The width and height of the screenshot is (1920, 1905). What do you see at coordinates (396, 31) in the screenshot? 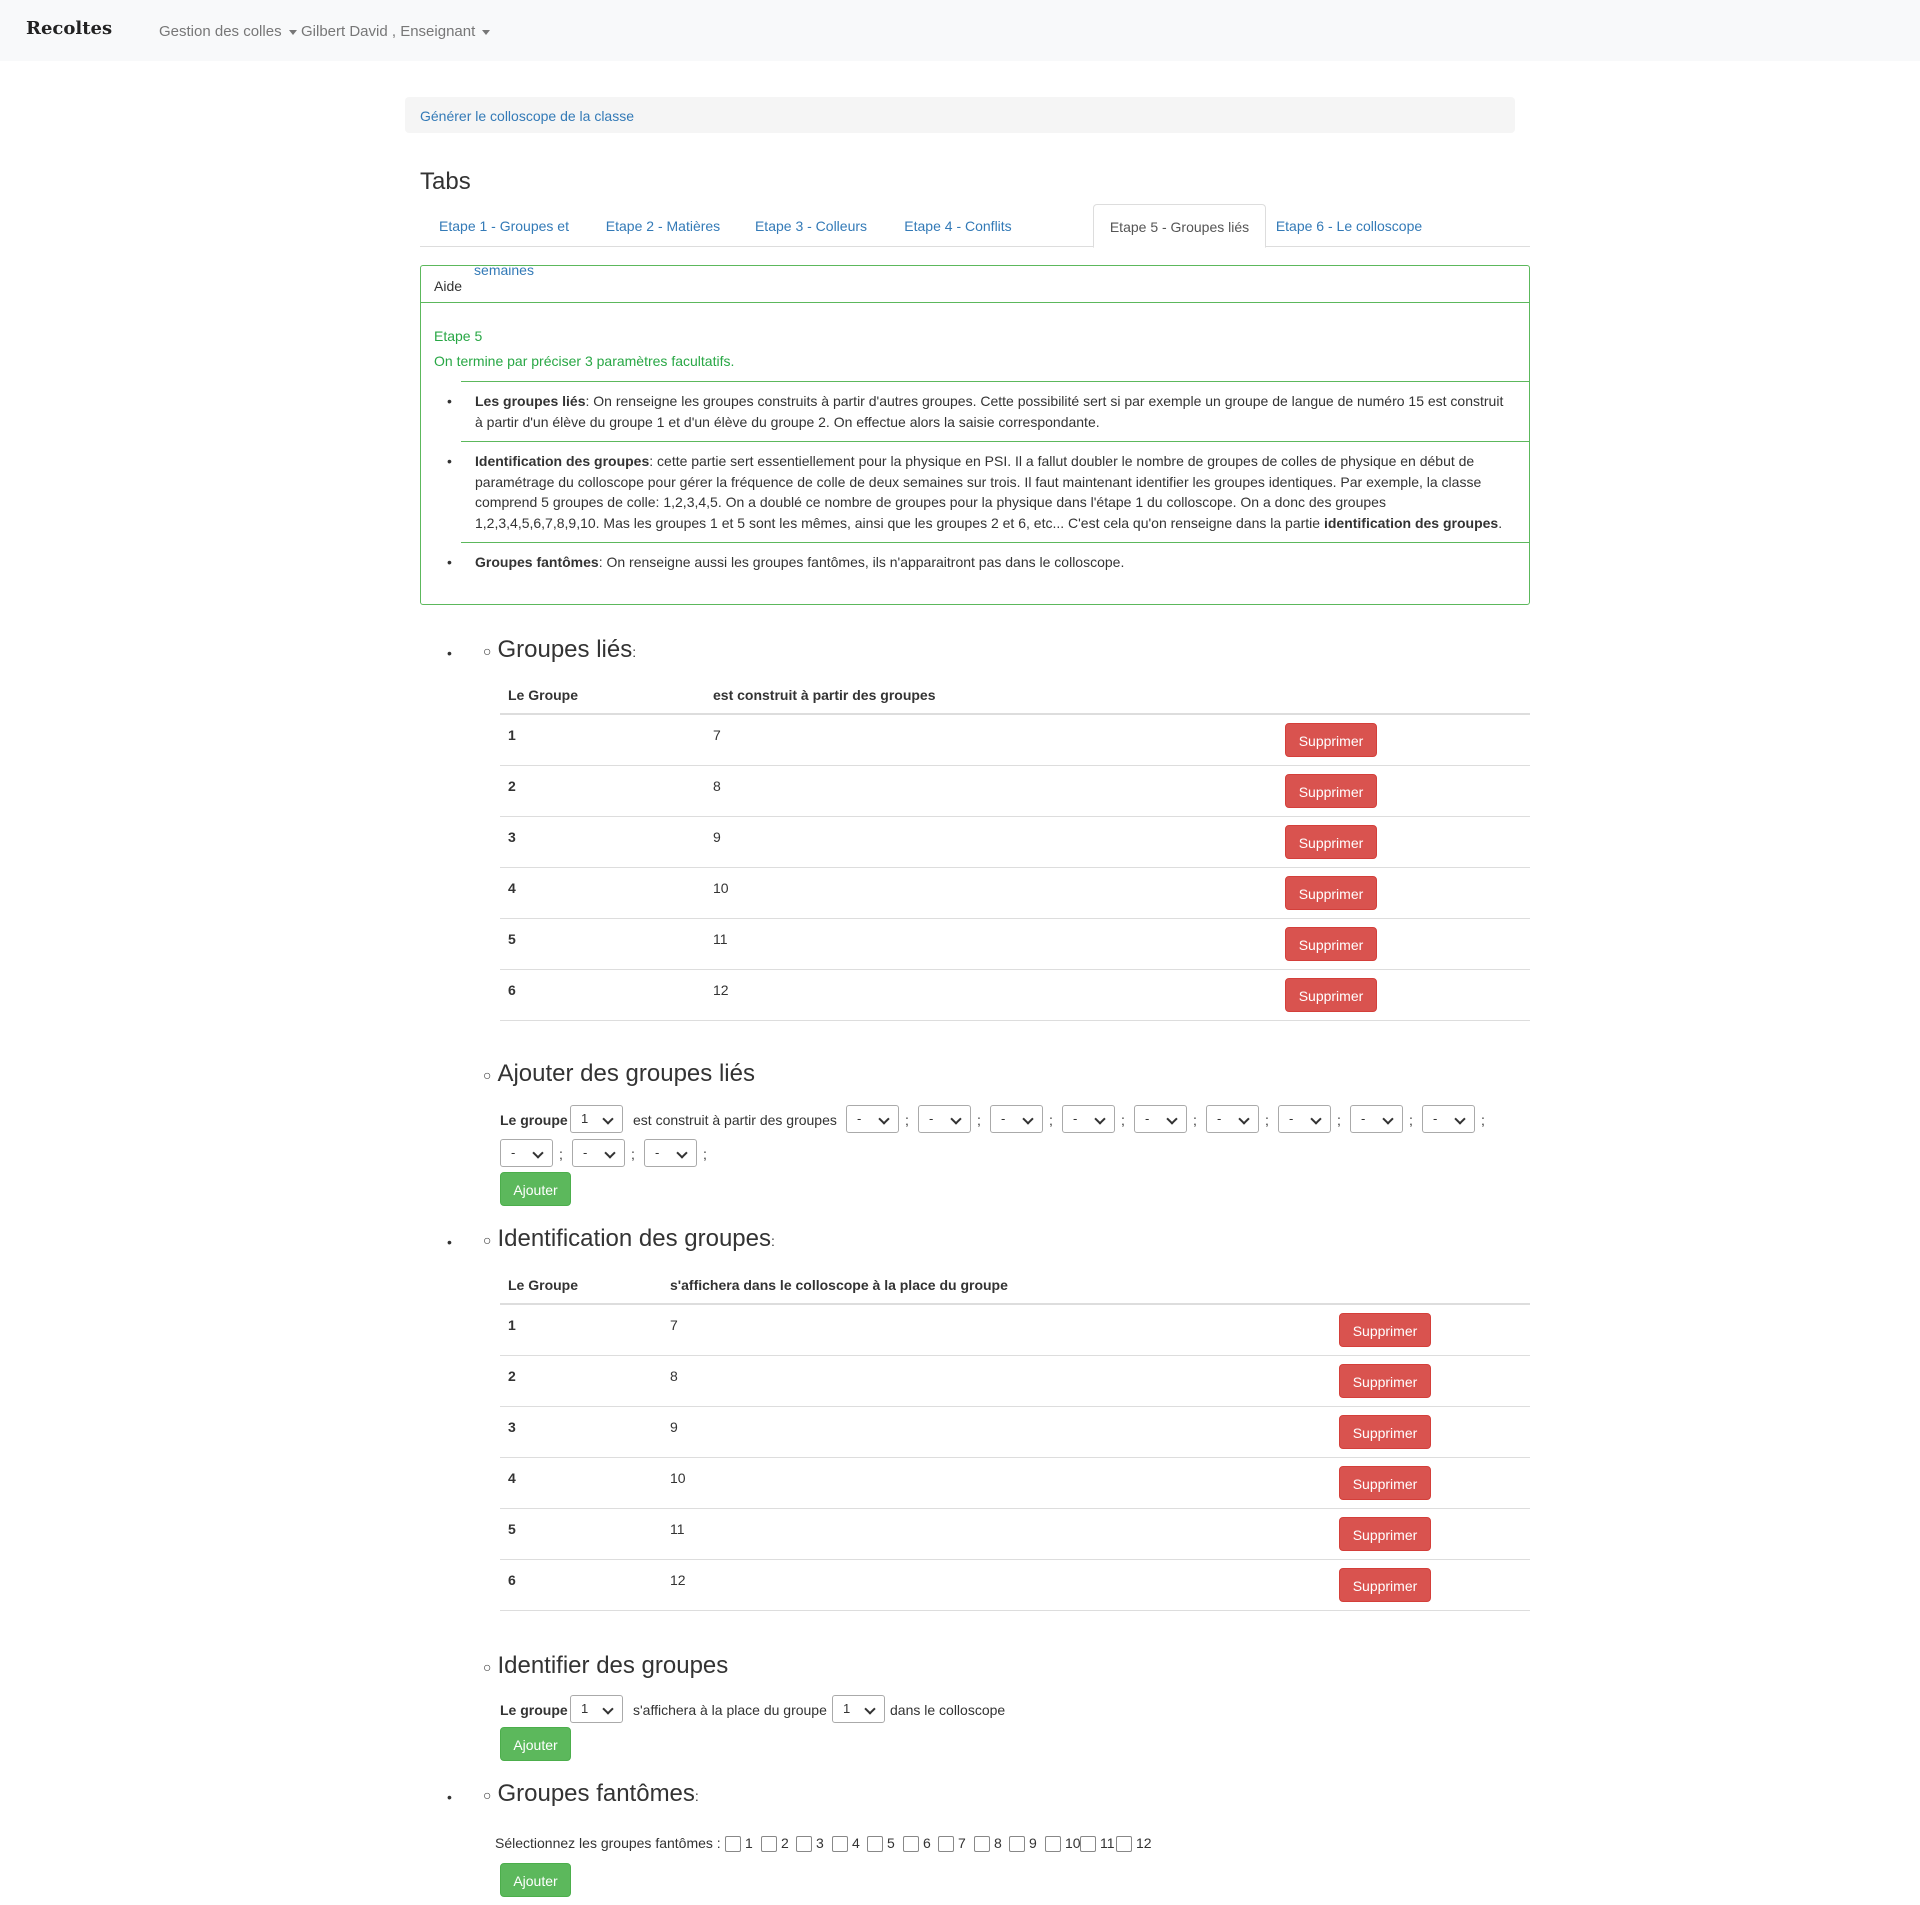
I see `menu-user: Gilbert David , Enseignant` at bounding box center [396, 31].